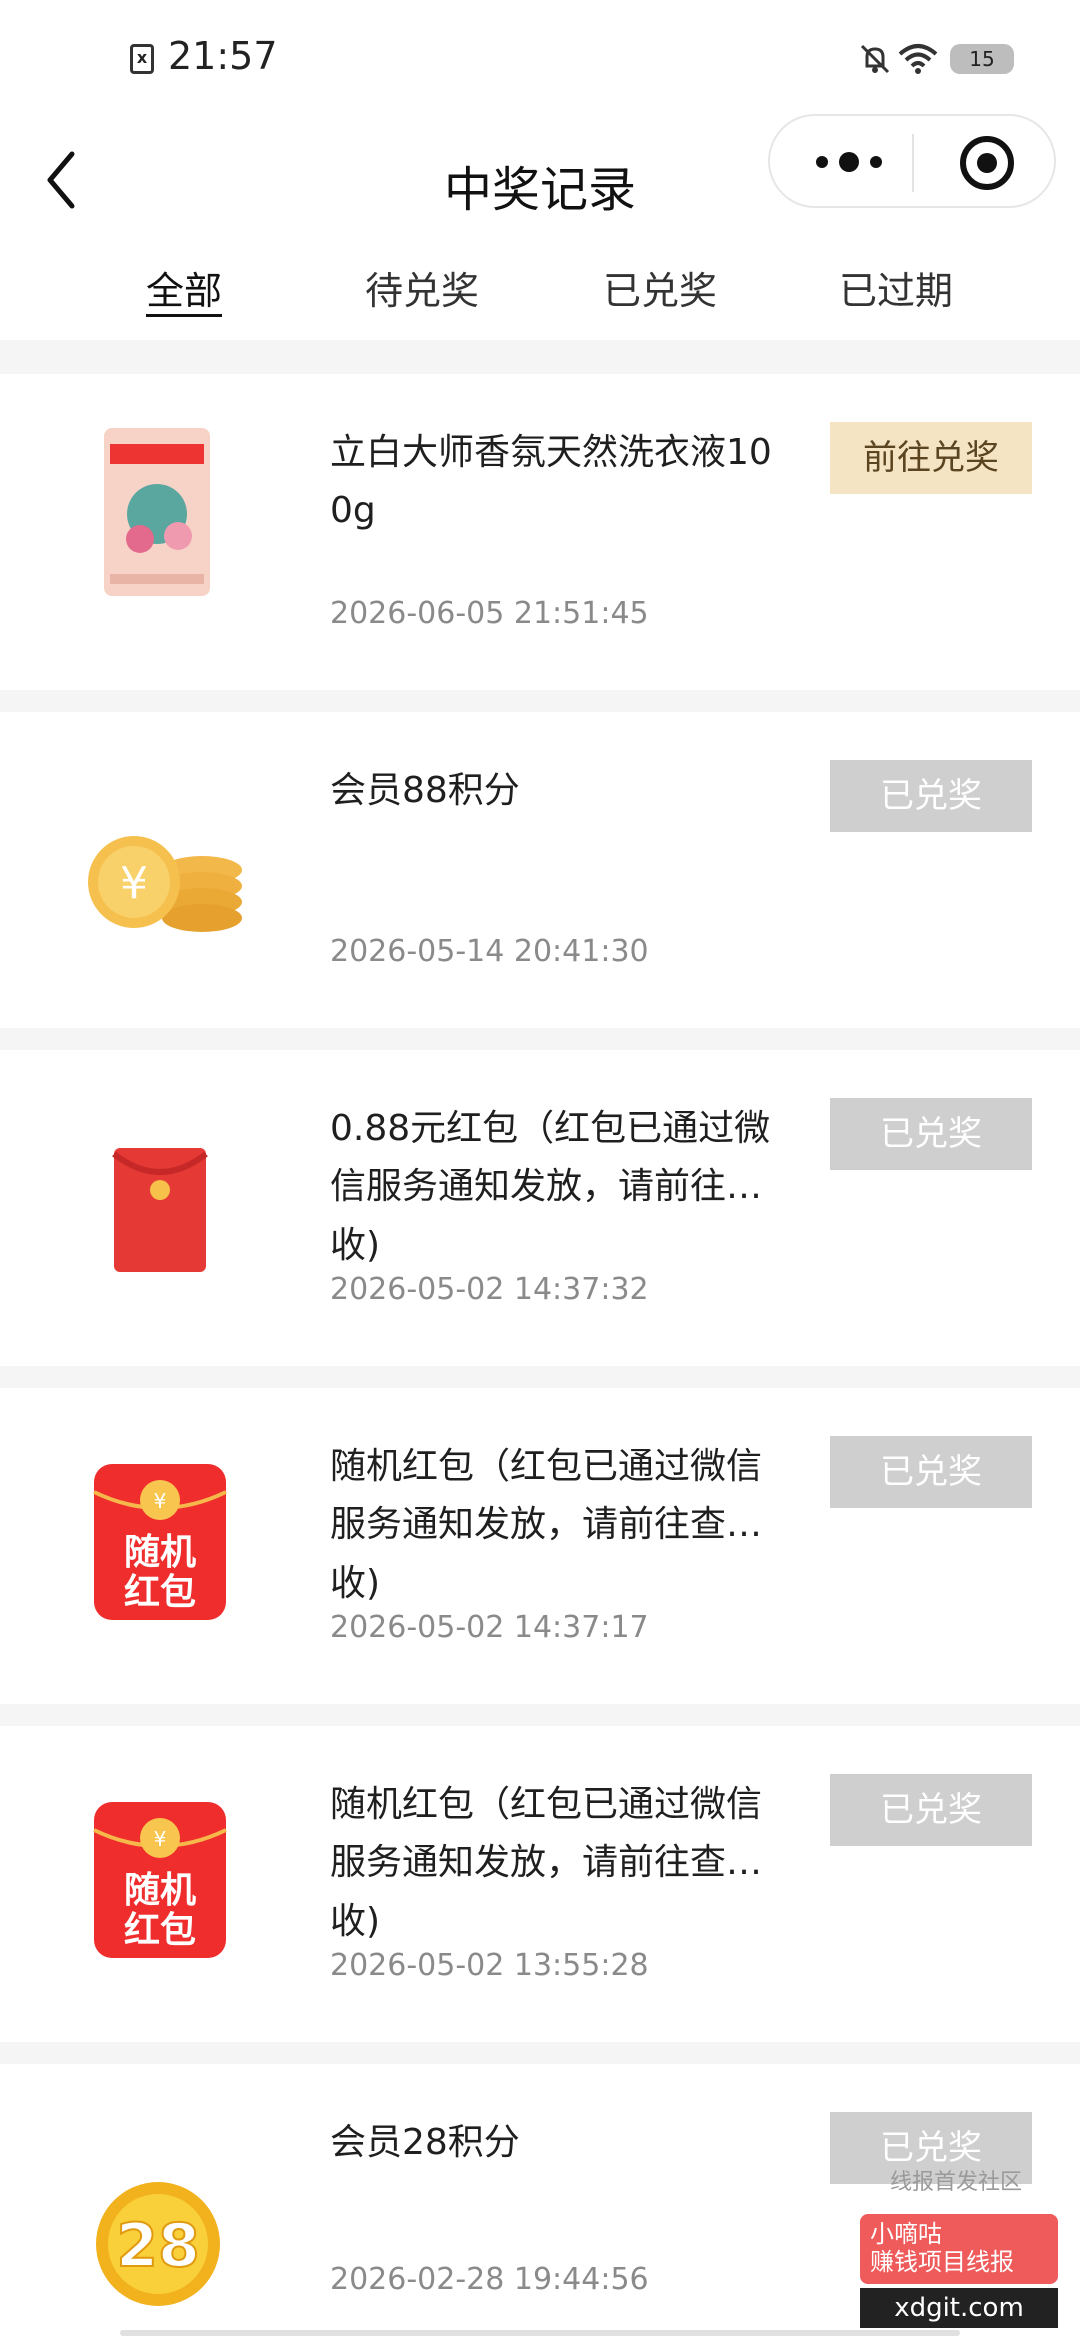  What do you see at coordinates (959, 2308) in the screenshot?
I see `watermark-site: xdgit.com` at bounding box center [959, 2308].